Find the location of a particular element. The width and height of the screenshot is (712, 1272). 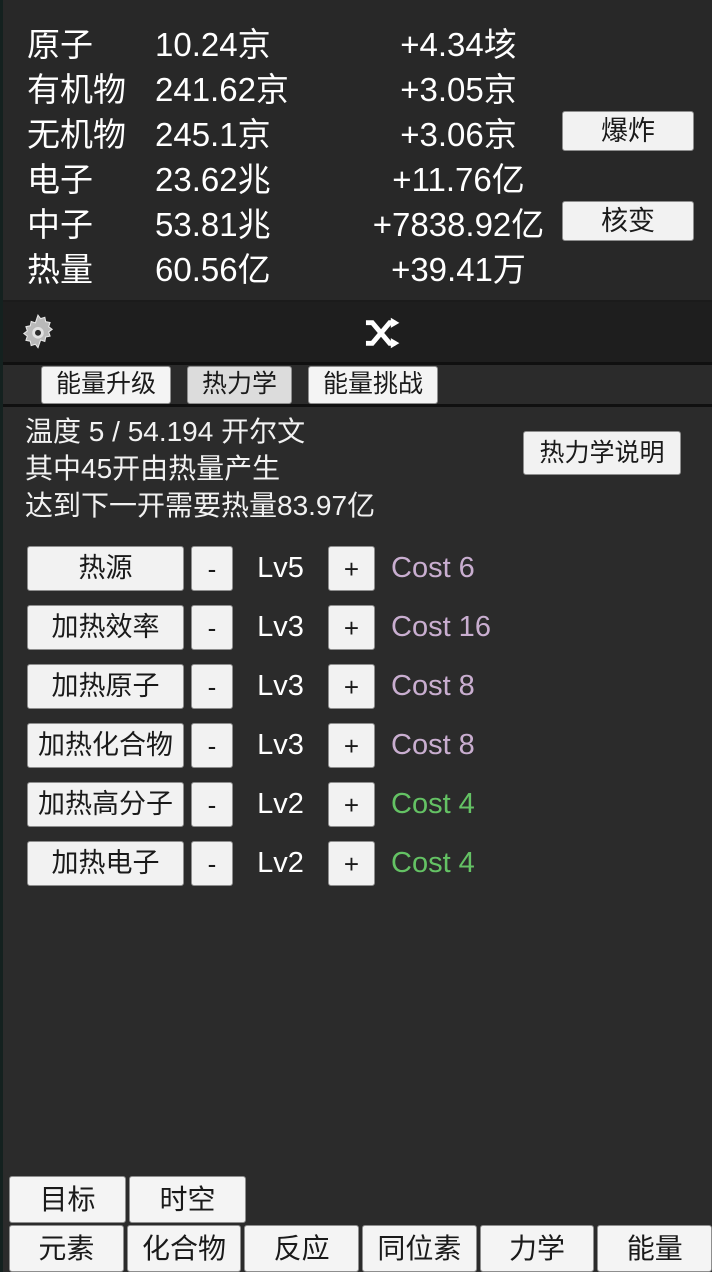

resource-value: 245.1京 is located at coordinates (213, 134).